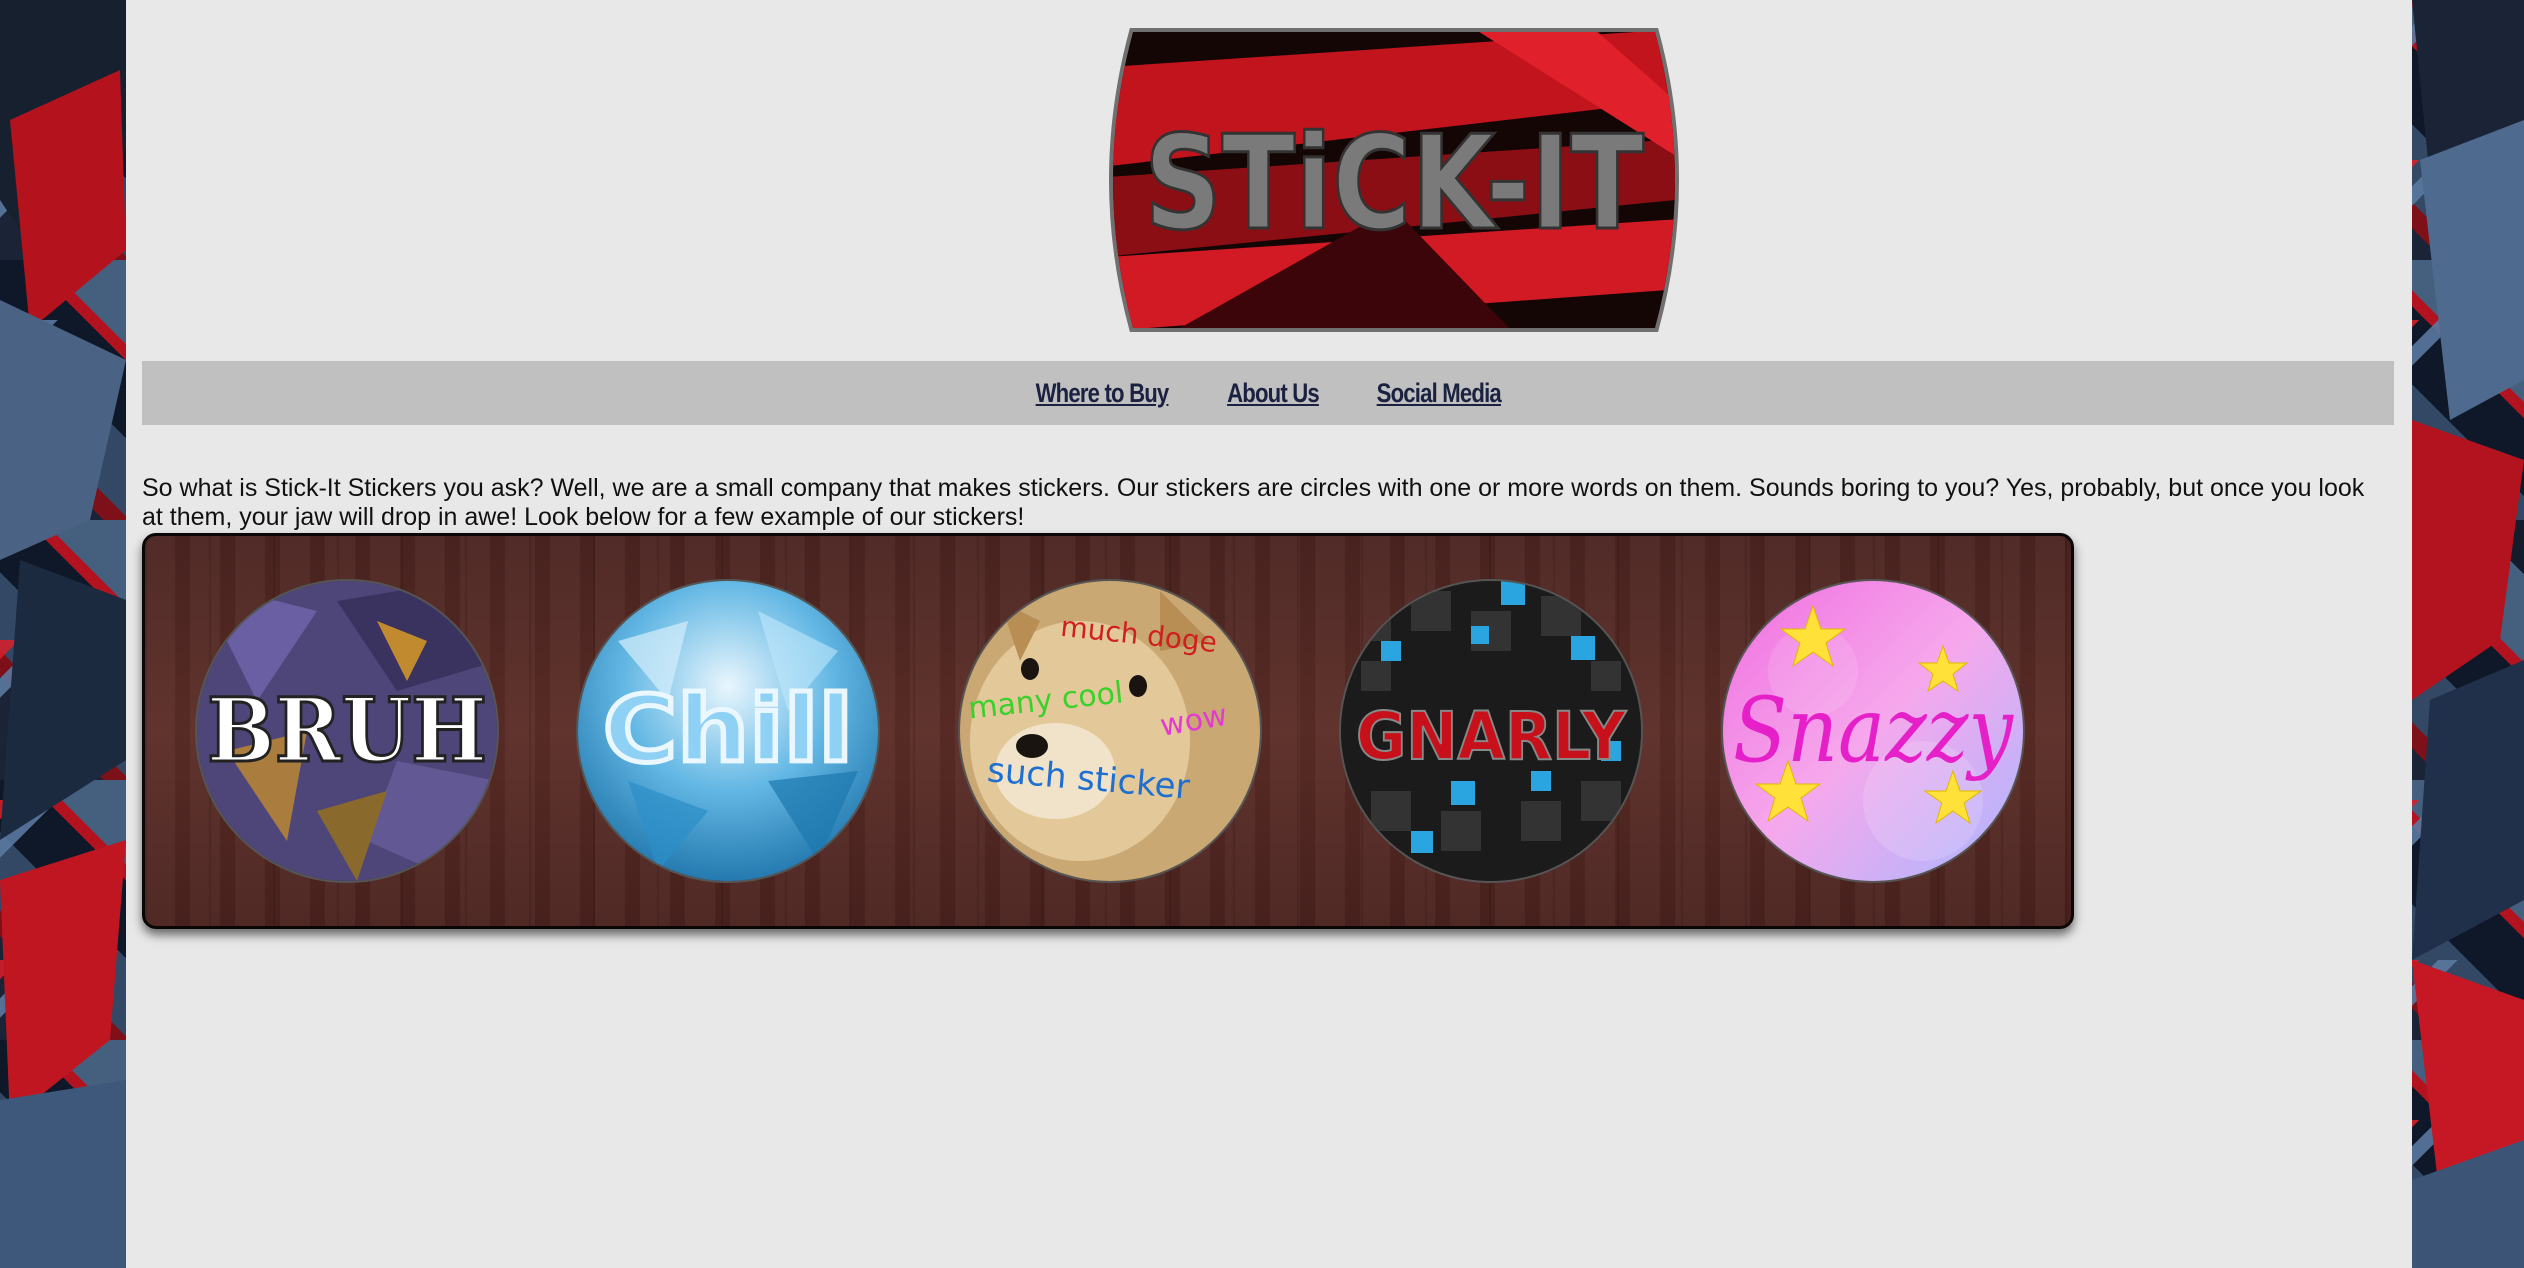 The height and width of the screenshot is (1268, 2524). I want to click on sticker-gnarly-text: GNARLY, so click(1491, 736).